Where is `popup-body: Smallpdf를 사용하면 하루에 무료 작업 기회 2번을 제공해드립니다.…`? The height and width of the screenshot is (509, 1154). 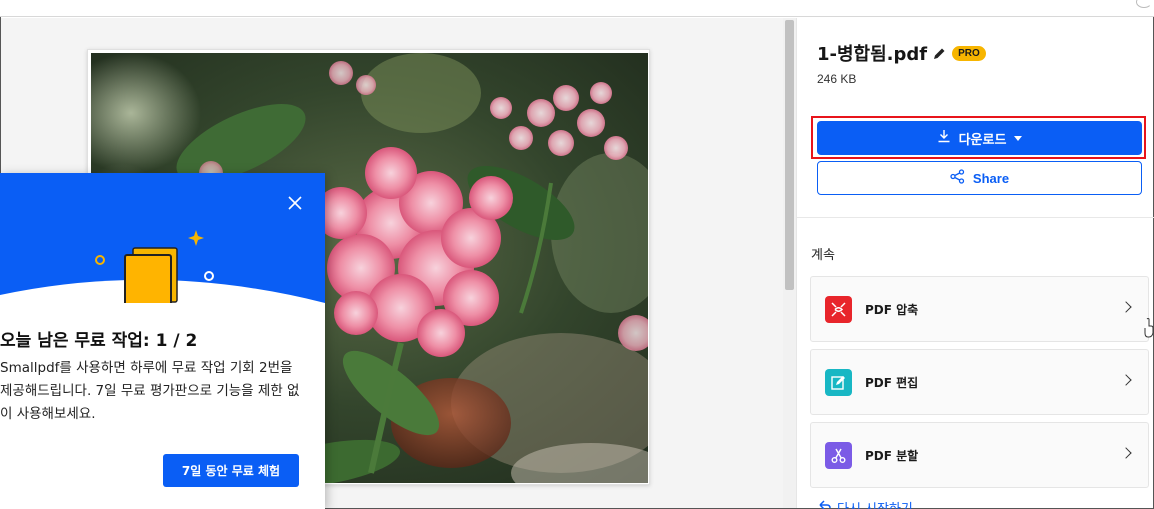
popup-body: Smallpdf를 사용하면 하루에 무료 작업 기회 2번을 제공해드립니다.… is located at coordinates (150, 391).